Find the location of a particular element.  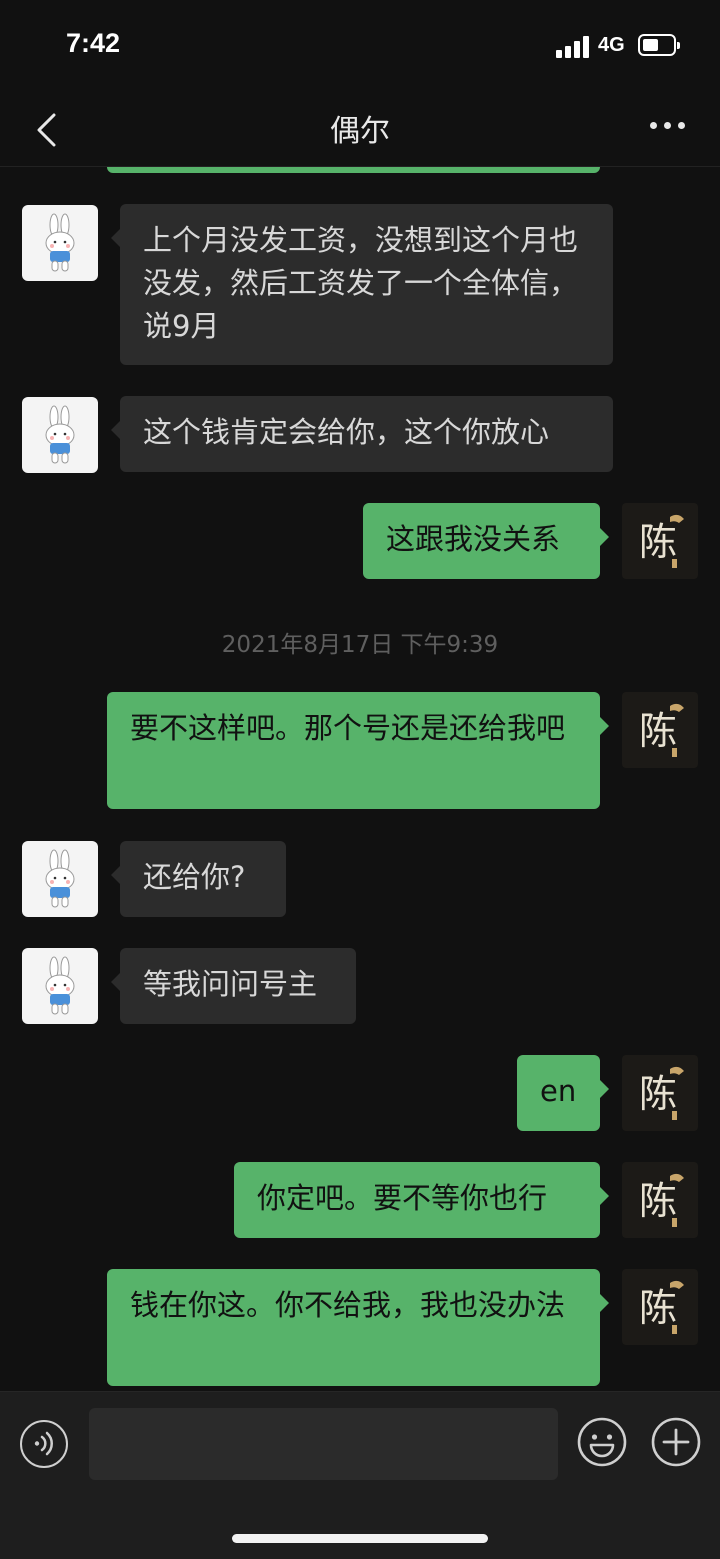

voice-icon is located at coordinates (43, 1443).